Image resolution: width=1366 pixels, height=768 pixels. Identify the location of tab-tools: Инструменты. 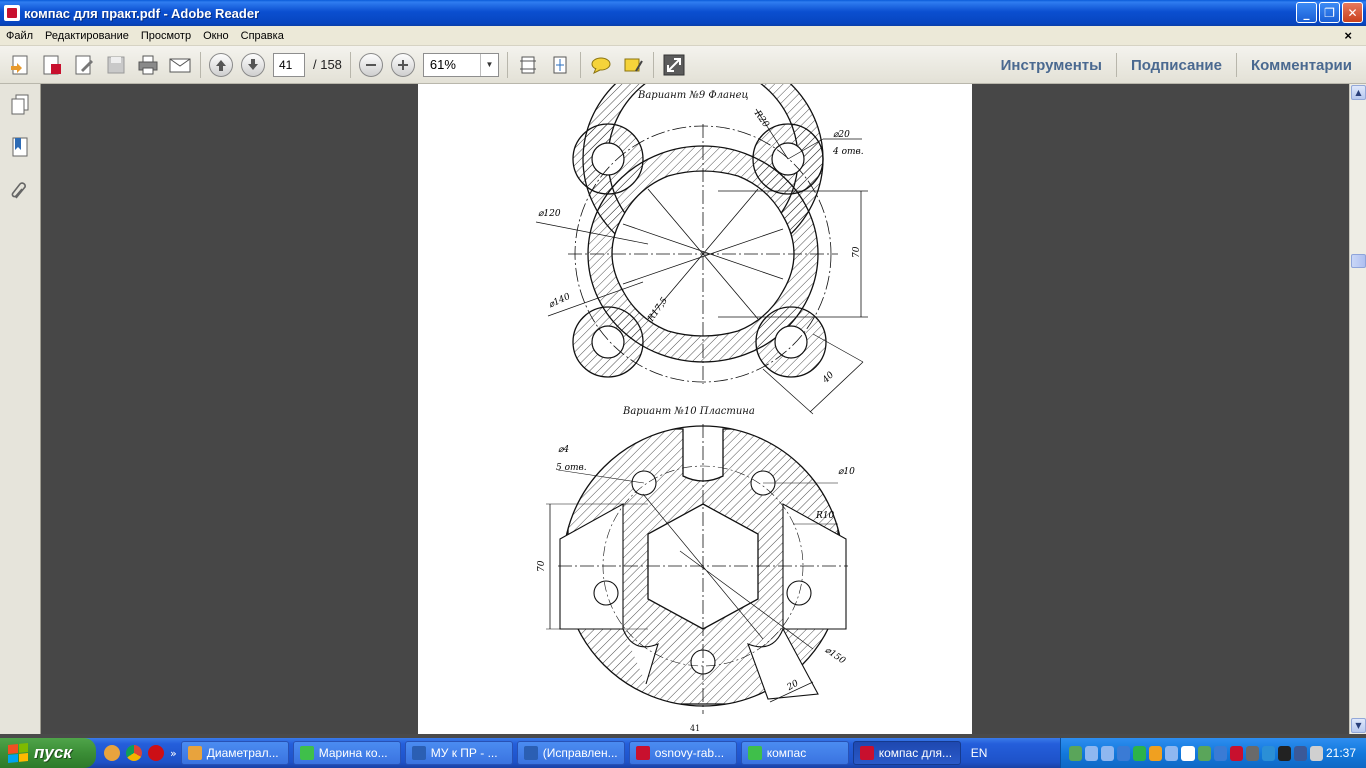
(1051, 65).